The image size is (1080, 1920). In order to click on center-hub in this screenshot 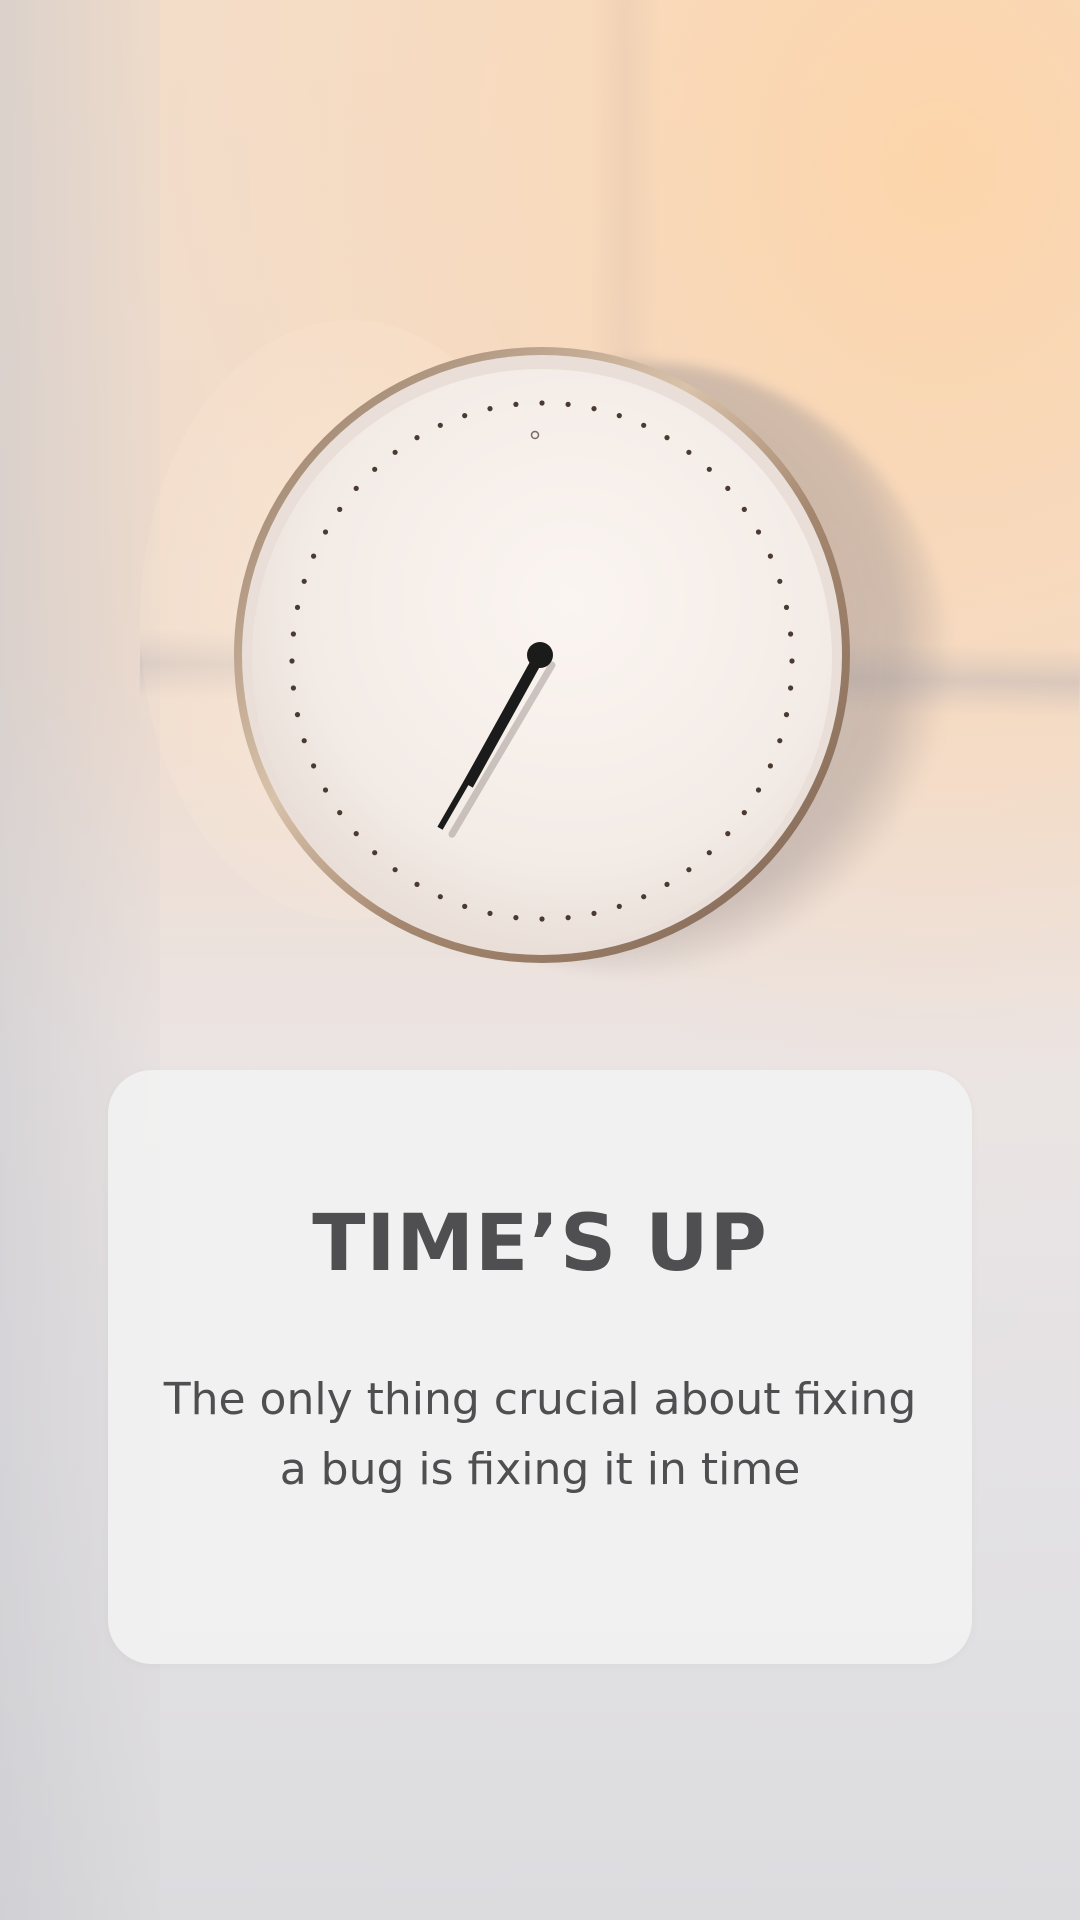, I will do `click(540, 655)`.